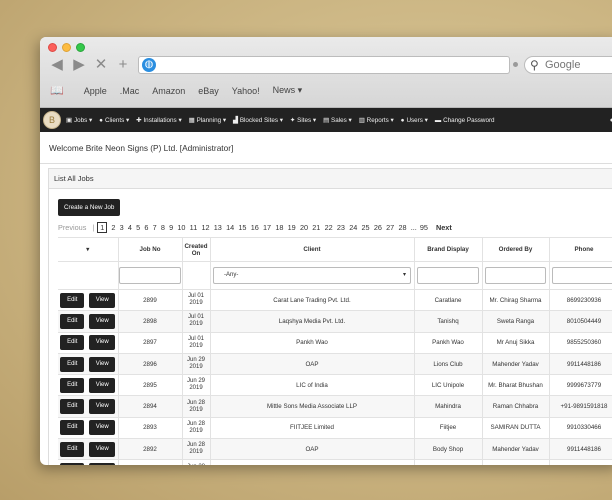  Describe the element at coordinates (515, 275) in the screenshot. I see `ordered-by-filter-input` at that location.